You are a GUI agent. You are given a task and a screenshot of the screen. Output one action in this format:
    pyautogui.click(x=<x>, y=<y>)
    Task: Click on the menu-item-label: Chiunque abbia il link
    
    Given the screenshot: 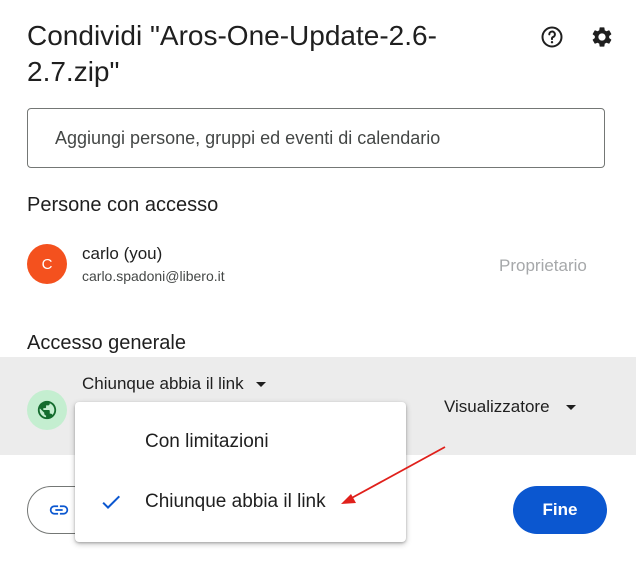 What is the action you would take?
    pyautogui.click(x=235, y=501)
    